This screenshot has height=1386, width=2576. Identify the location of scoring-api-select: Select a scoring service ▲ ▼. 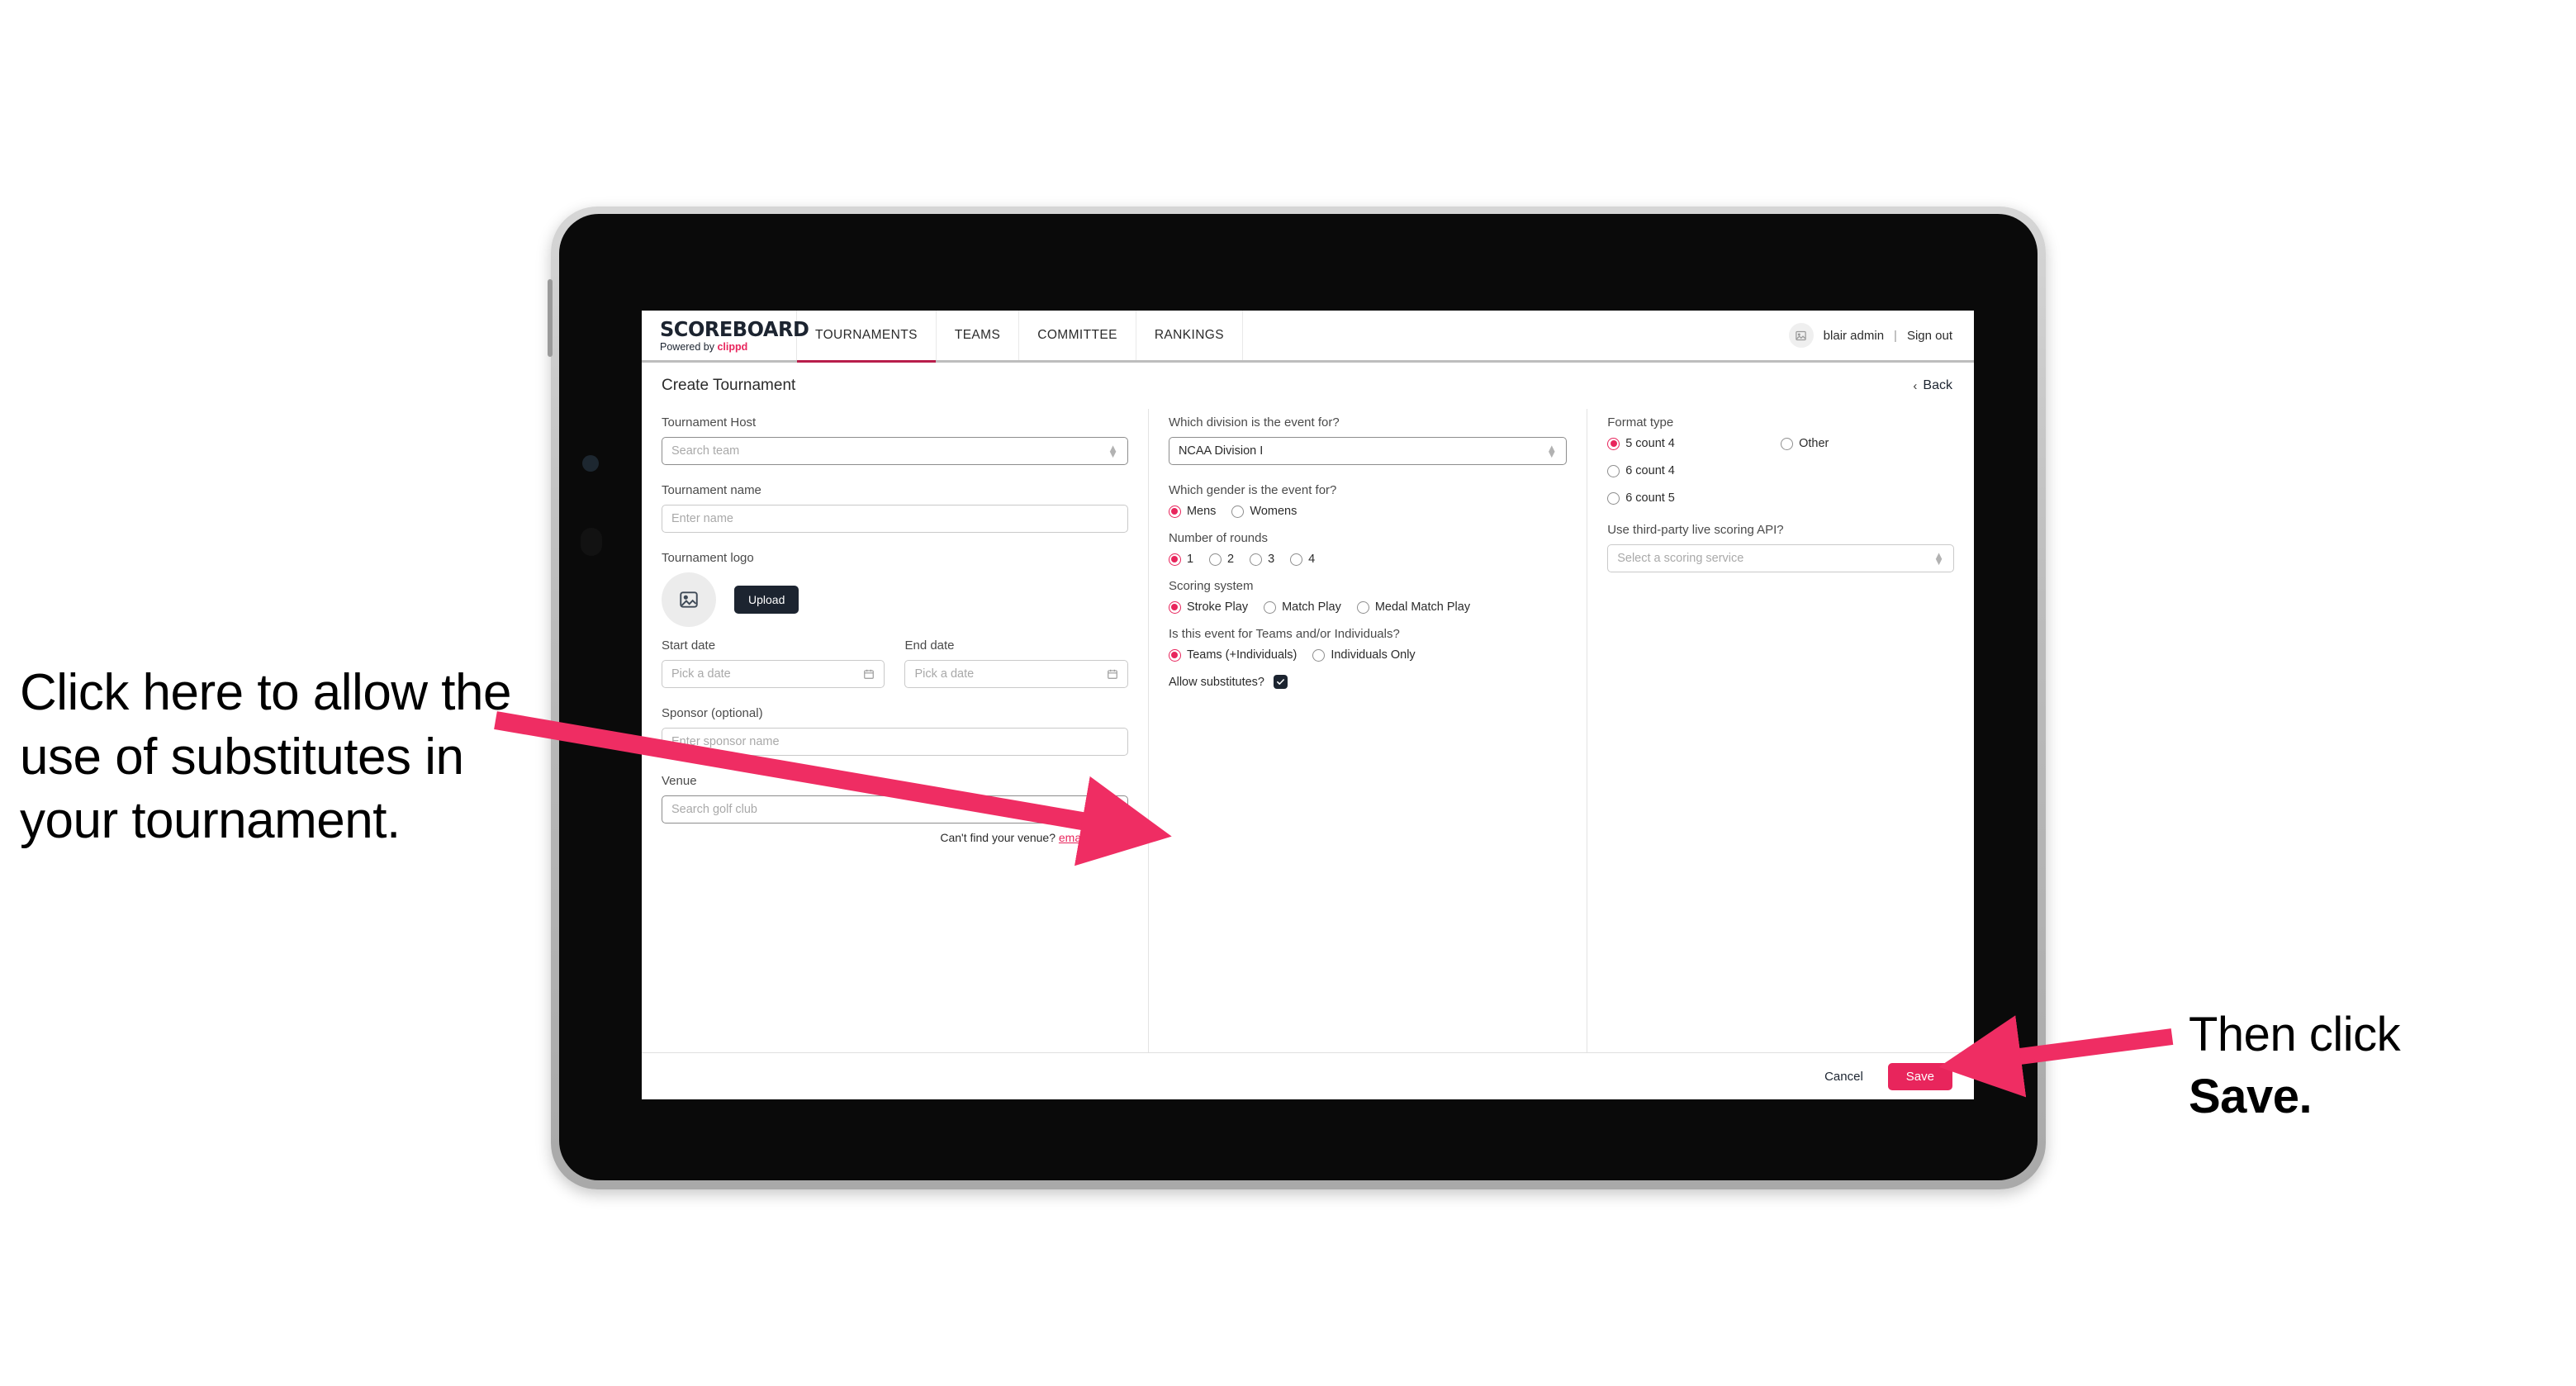
(1780, 558).